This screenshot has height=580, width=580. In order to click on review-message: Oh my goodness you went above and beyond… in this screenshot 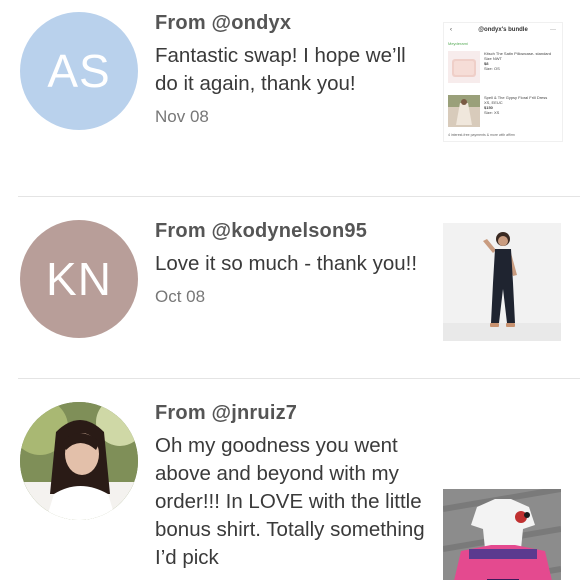, I will do `click(290, 501)`.